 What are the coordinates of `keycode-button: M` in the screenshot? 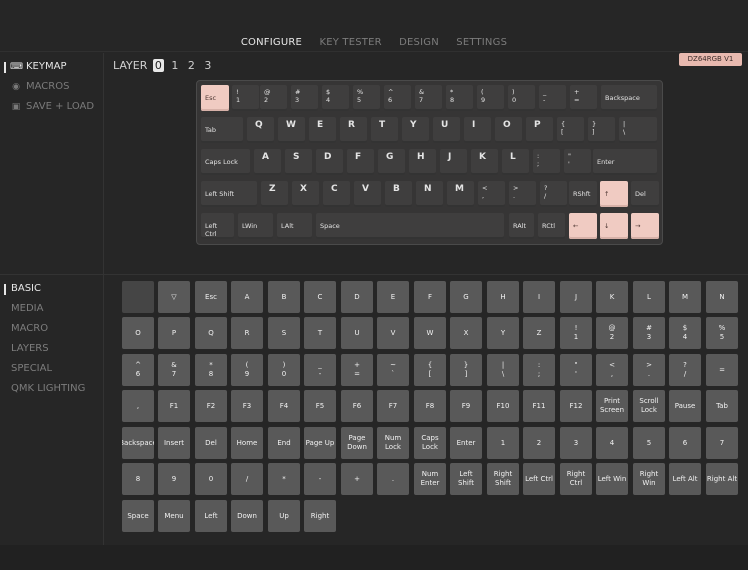 It's located at (685, 297).